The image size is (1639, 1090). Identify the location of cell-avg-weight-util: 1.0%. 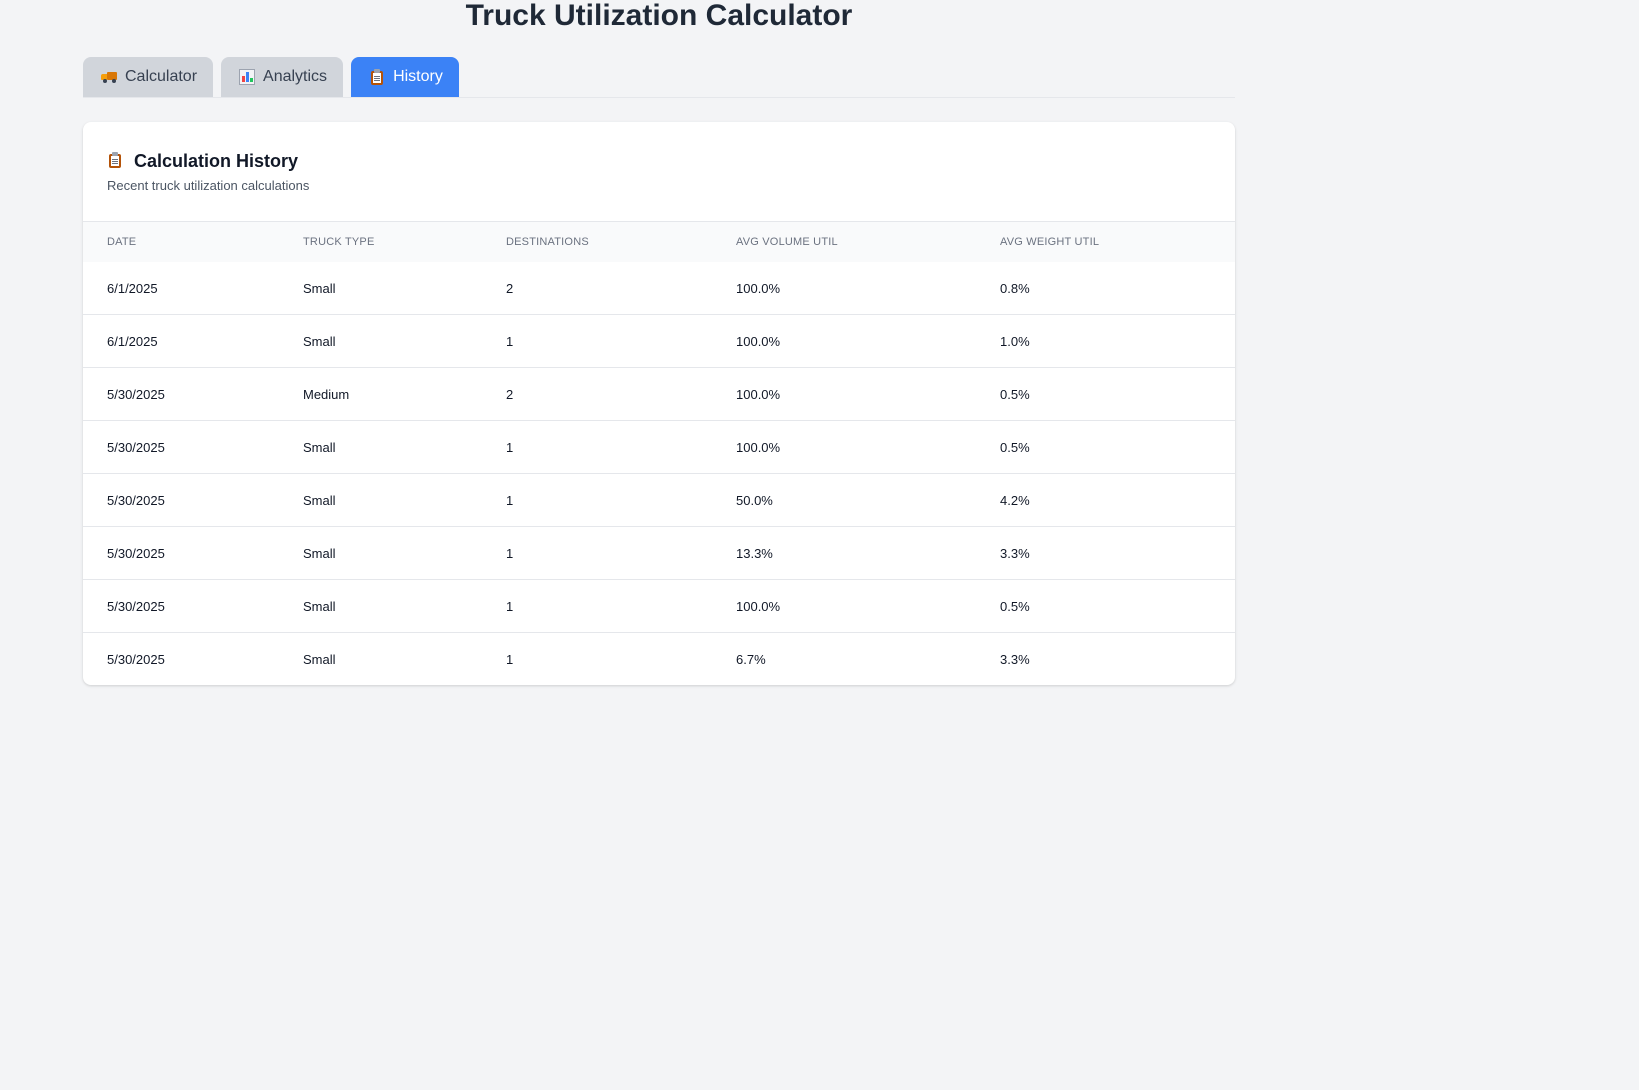
(1105, 341).